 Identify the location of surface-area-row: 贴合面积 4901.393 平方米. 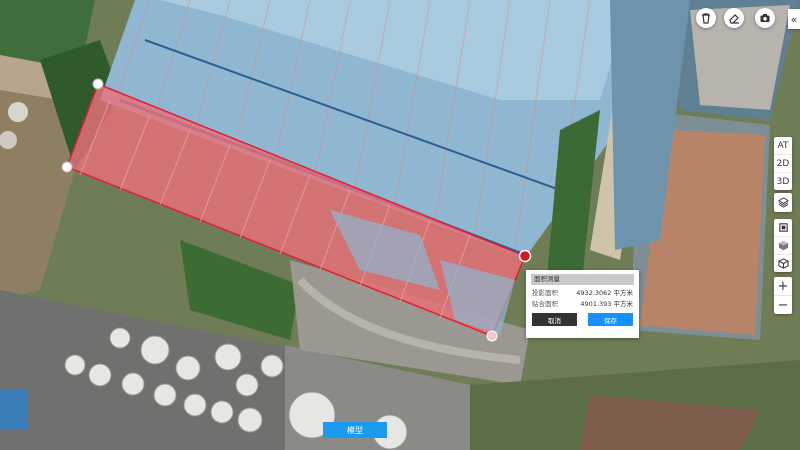
(582, 304).